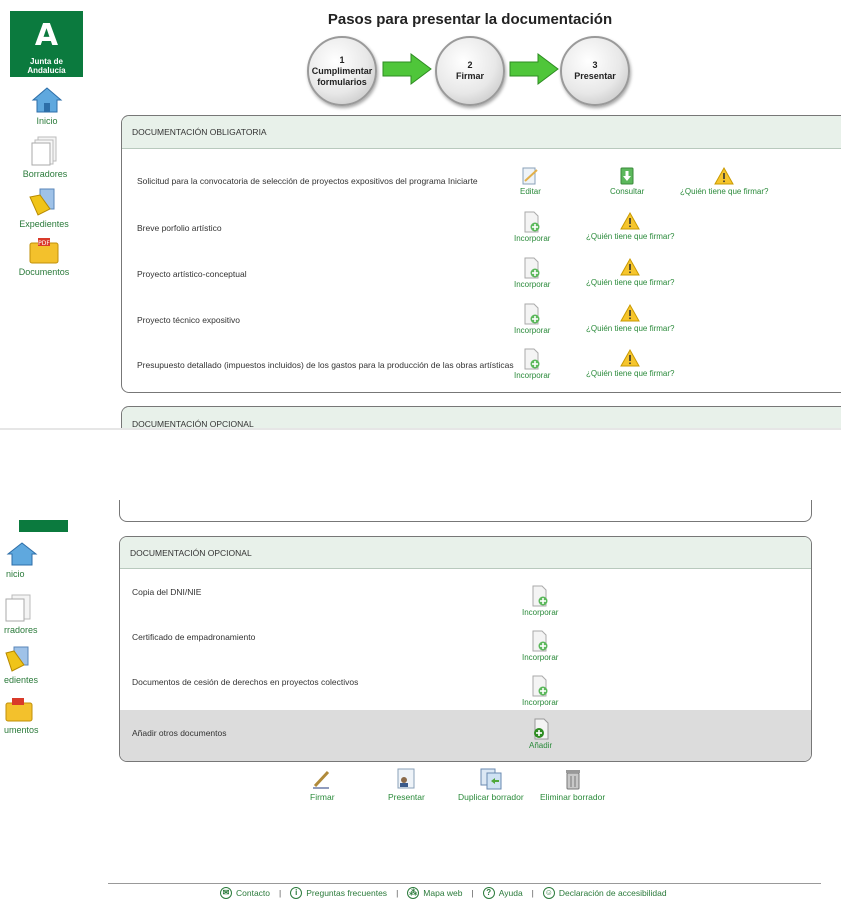 Image resolution: width=841 pixels, height=899 pixels. What do you see at coordinates (19, 710) in the screenshot?
I see `documents-folder-icon` at bounding box center [19, 710].